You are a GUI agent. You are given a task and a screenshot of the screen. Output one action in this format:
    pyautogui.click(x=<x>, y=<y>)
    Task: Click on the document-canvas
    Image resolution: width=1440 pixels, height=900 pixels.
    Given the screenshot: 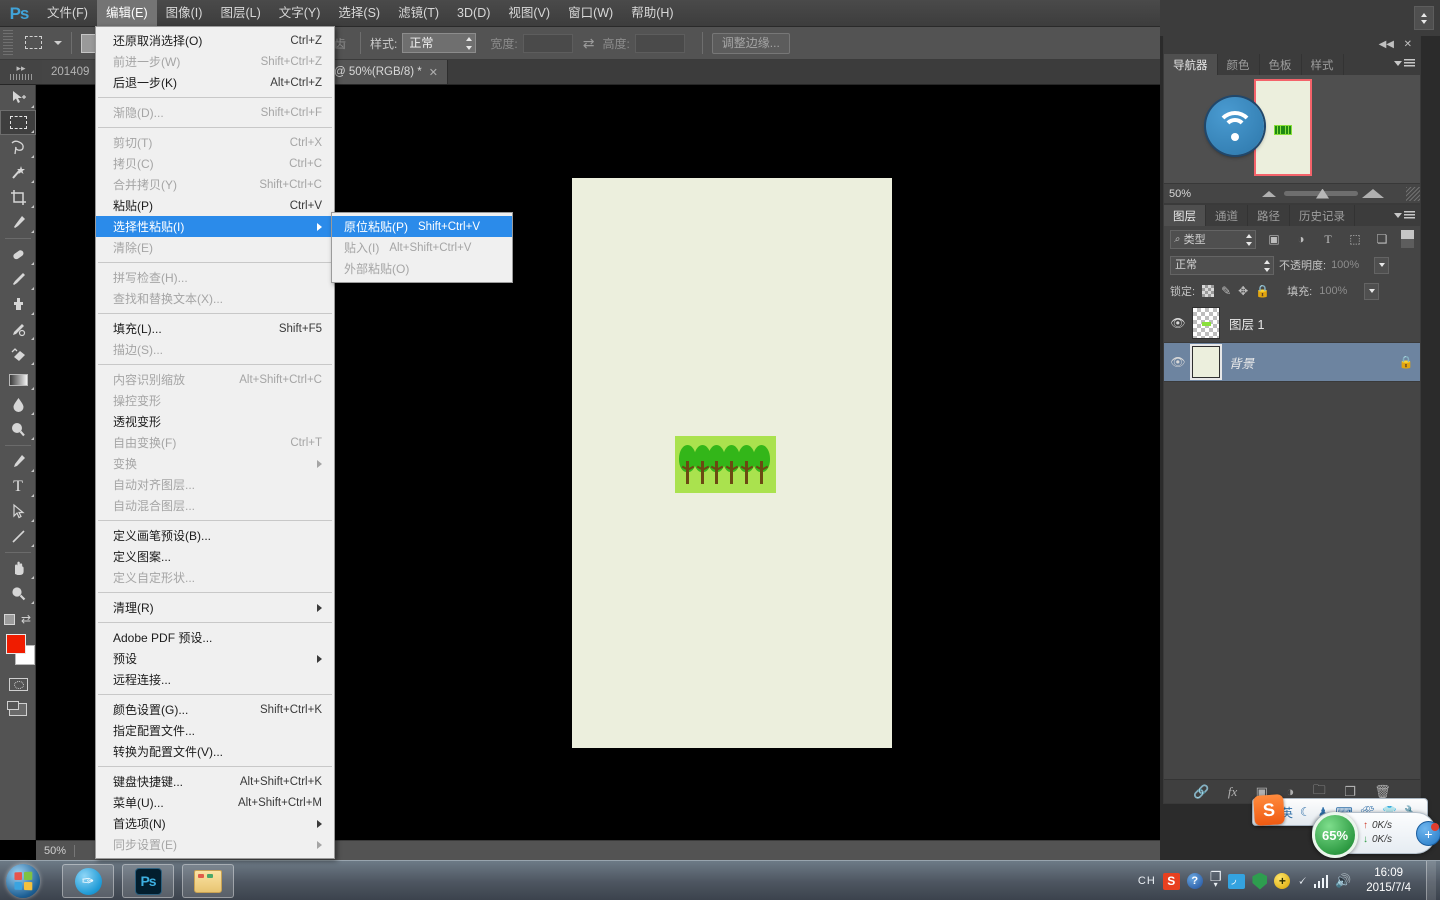 What is the action you would take?
    pyautogui.click(x=732, y=463)
    